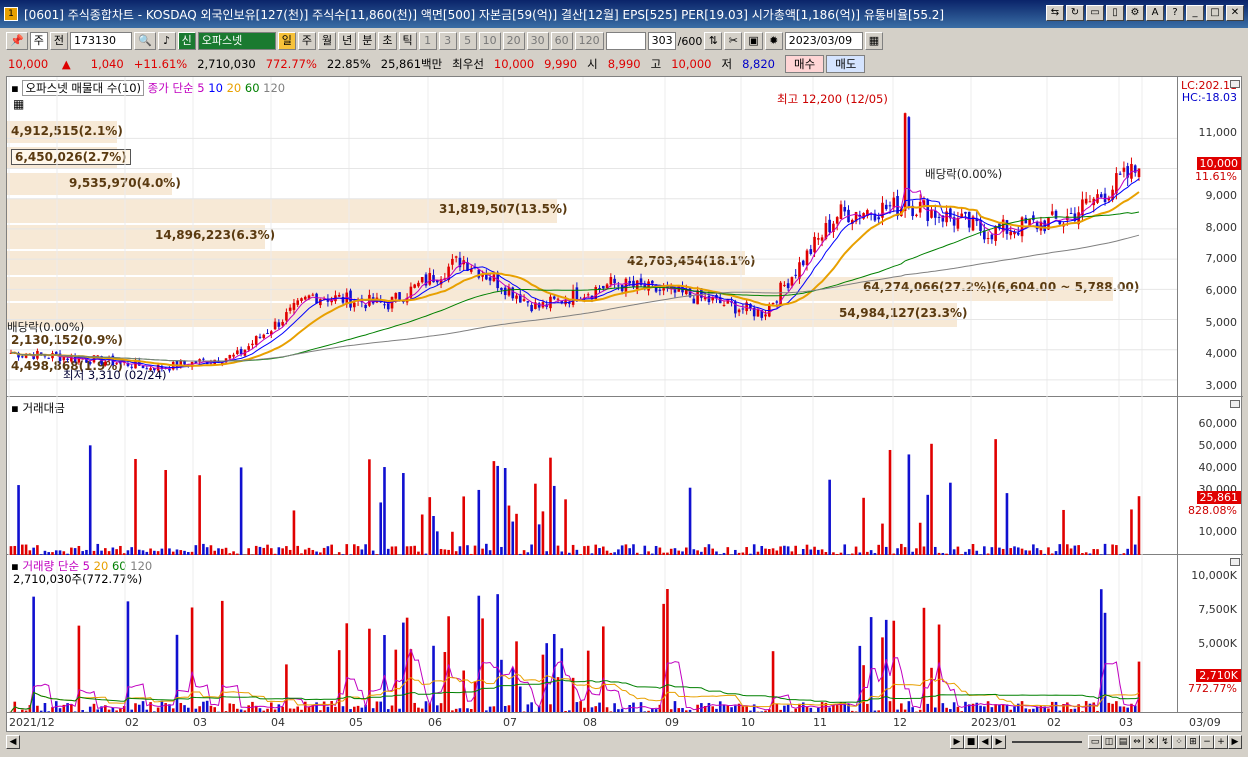 The height and width of the screenshot is (757, 1248). Describe the element at coordinates (1215, 13) in the screenshot. I see `maximize-button: □` at that location.